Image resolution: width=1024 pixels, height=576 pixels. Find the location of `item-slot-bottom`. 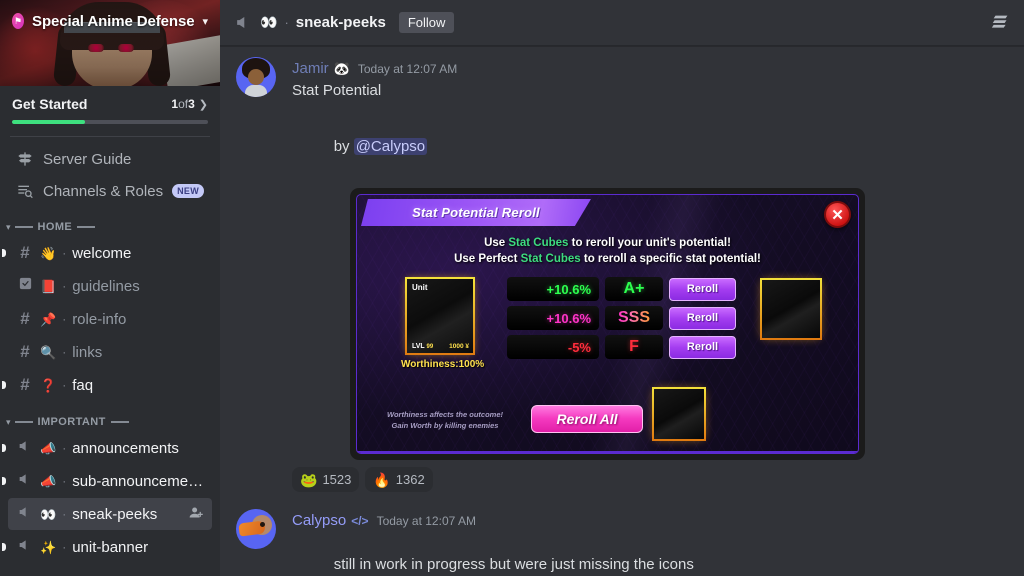

item-slot-bottom is located at coordinates (679, 414).